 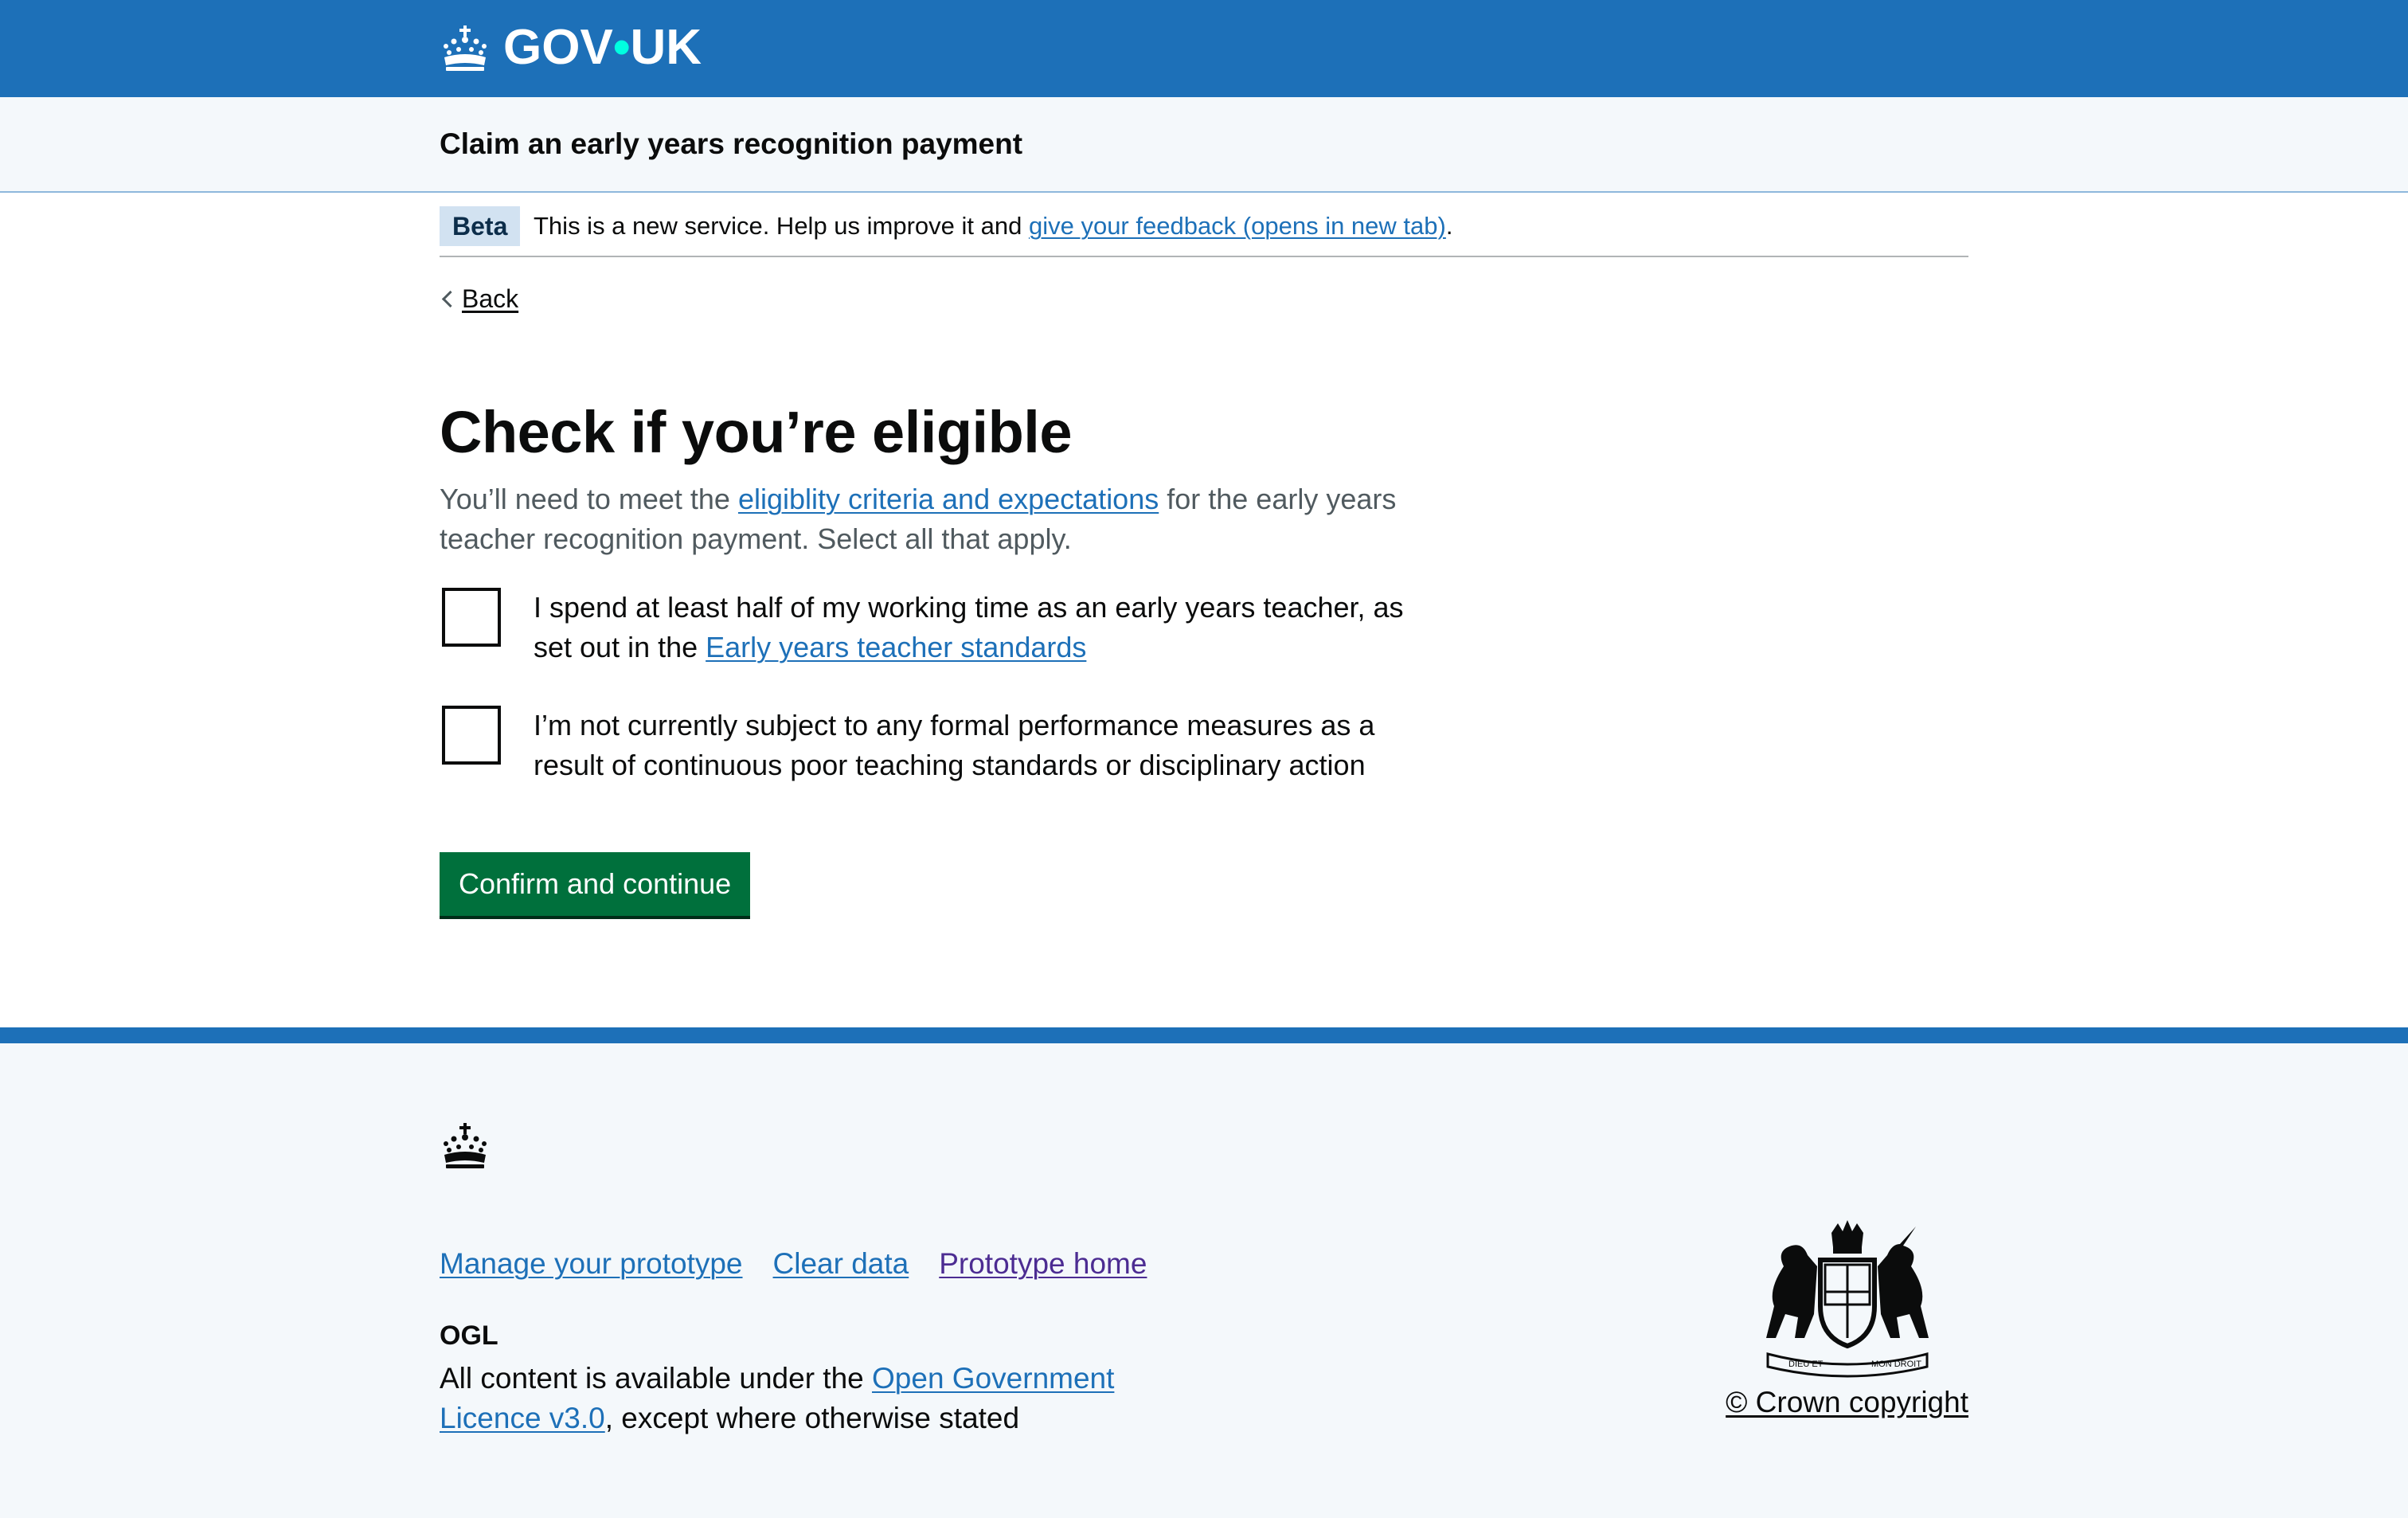 What do you see at coordinates (1896, 1364) in the screenshot?
I see `motto-right-text: MON DROIT` at bounding box center [1896, 1364].